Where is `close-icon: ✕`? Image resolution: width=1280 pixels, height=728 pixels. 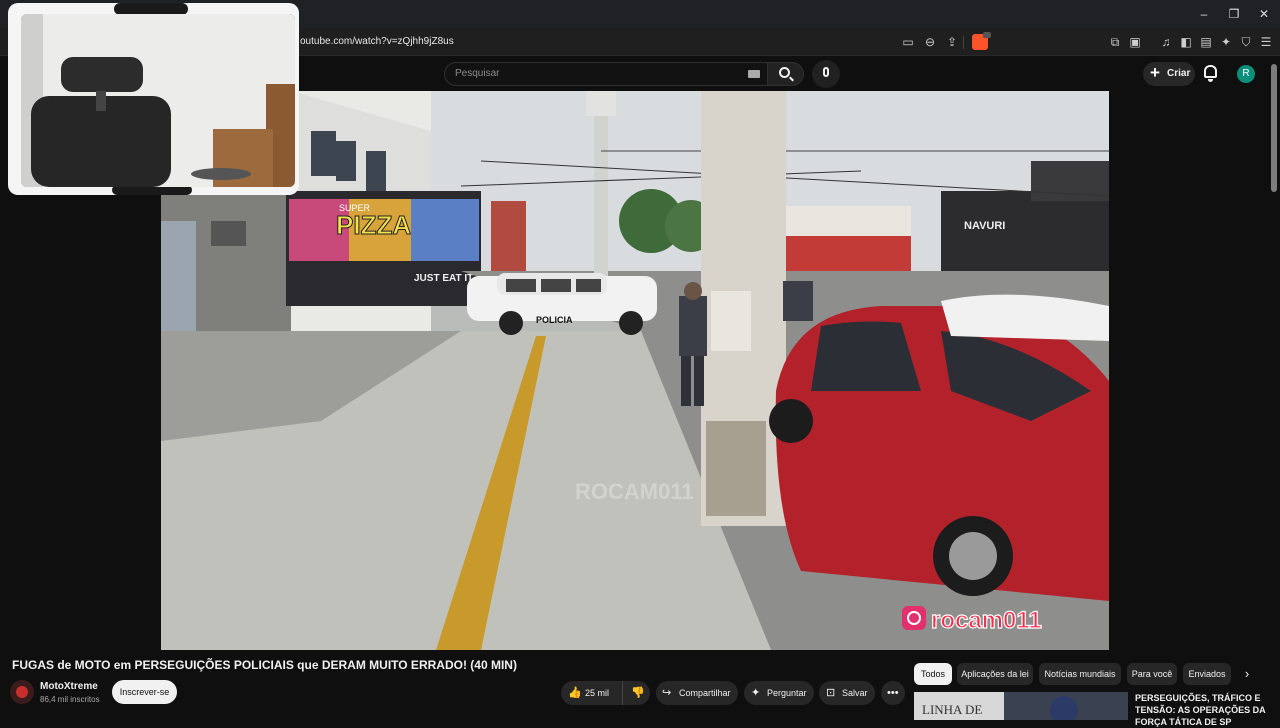 close-icon: ✕ is located at coordinates (1264, 14).